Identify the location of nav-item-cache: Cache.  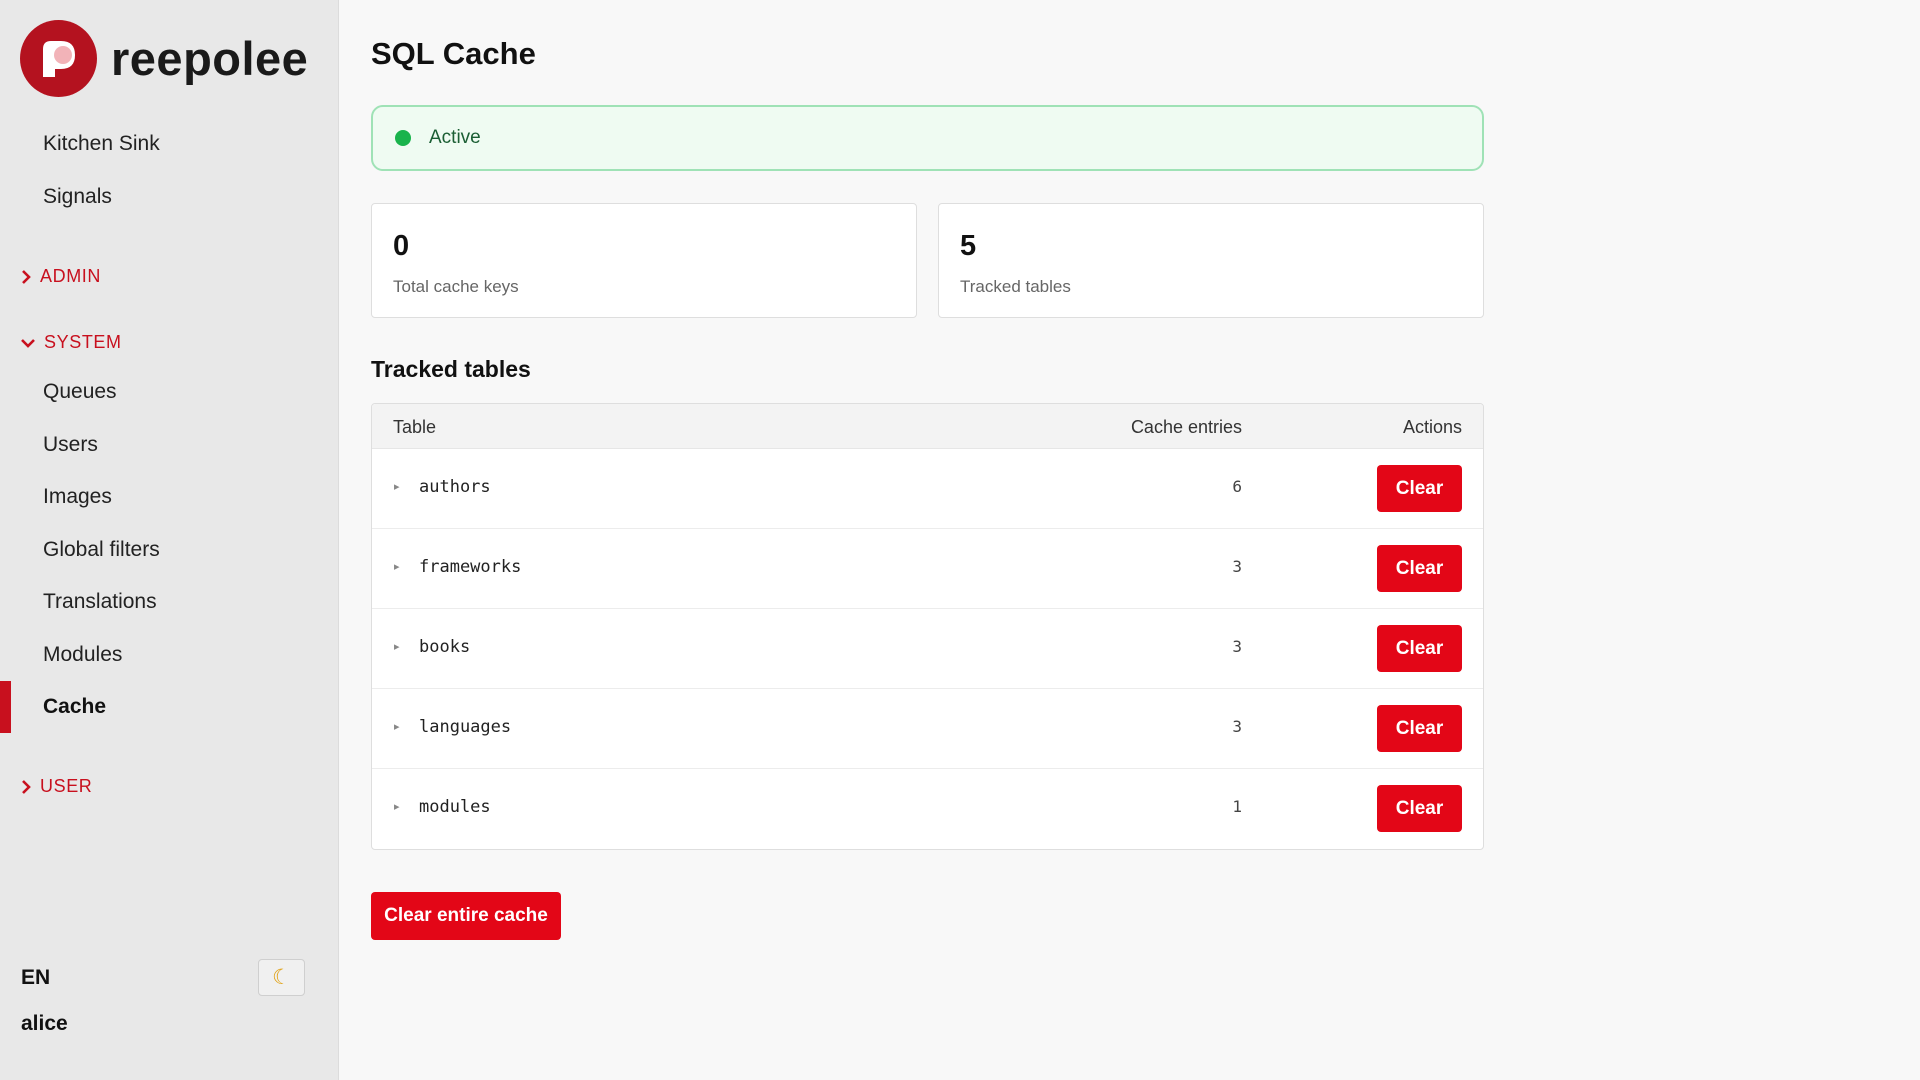
(74, 707).